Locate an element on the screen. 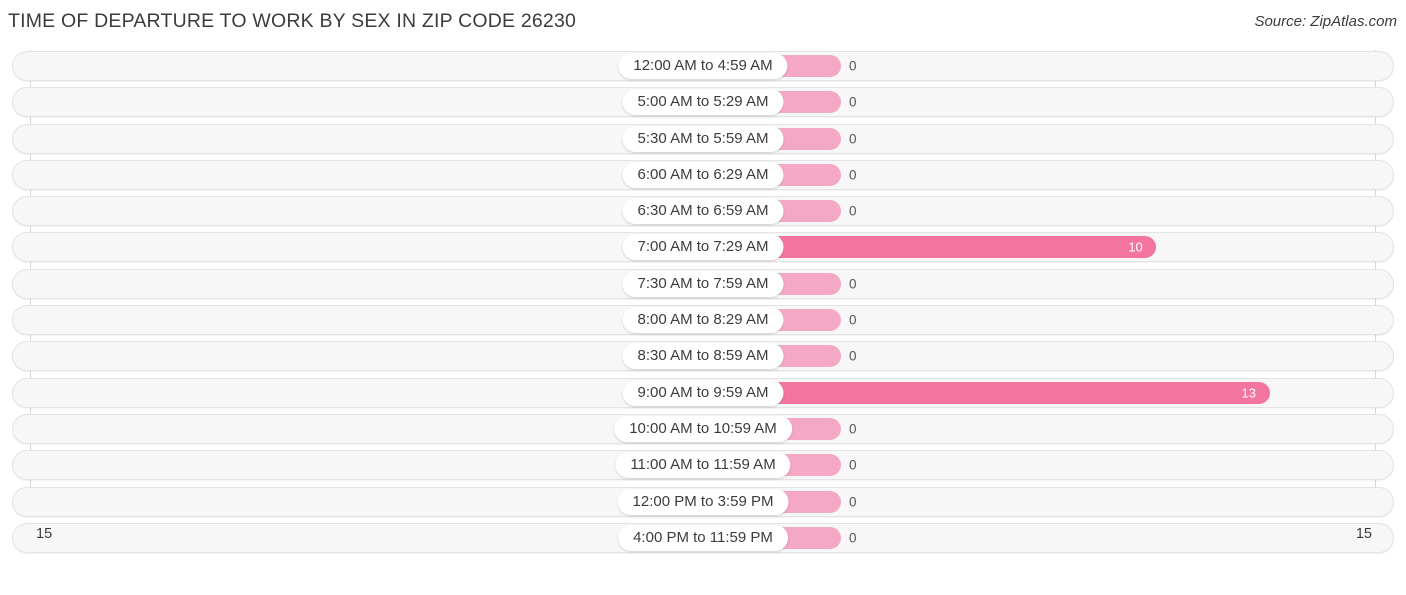  row-category-label: 7:00 AM to 7:29 AM is located at coordinates (703, 247).